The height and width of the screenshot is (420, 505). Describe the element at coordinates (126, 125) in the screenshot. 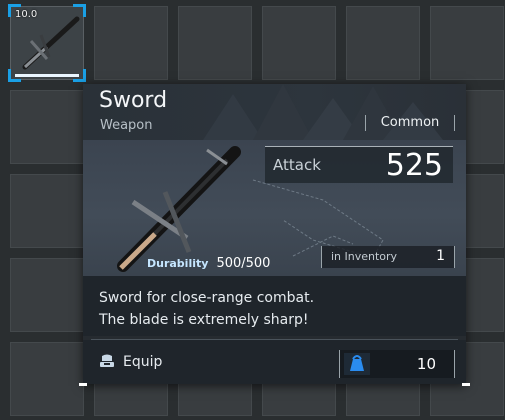

I see `item-type: Weapon` at that location.